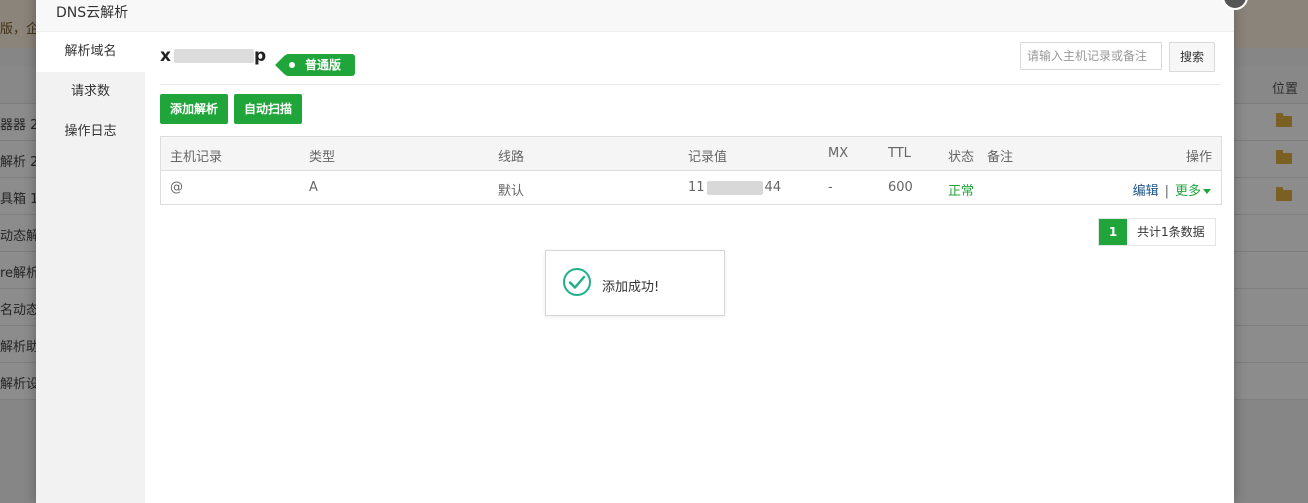 This screenshot has width=1308, height=503. What do you see at coordinates (1207, 191) in the screenshot?
I see `chevron-down-icon` at bounding box center [1207, 191].